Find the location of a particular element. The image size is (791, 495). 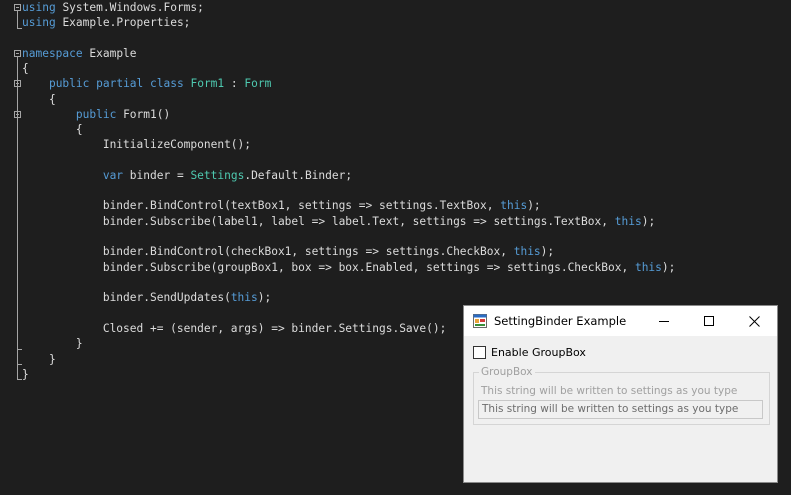

code-text: System.Windows.Forms; is located at coordinates (133, 7).